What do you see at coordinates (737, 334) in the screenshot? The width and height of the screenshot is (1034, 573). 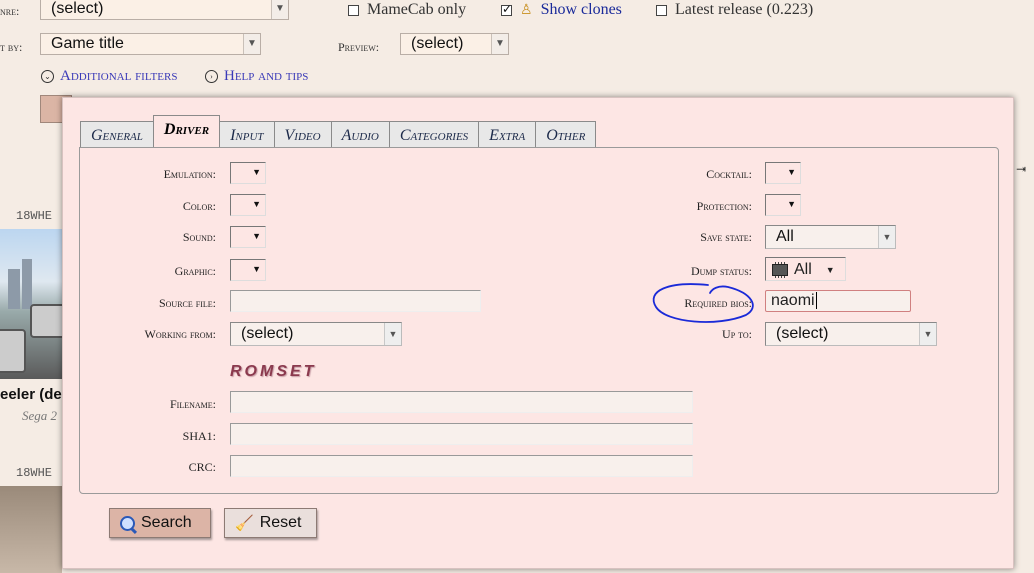 I see `up-to-label: Up to:` at bounding box center [737, 334].